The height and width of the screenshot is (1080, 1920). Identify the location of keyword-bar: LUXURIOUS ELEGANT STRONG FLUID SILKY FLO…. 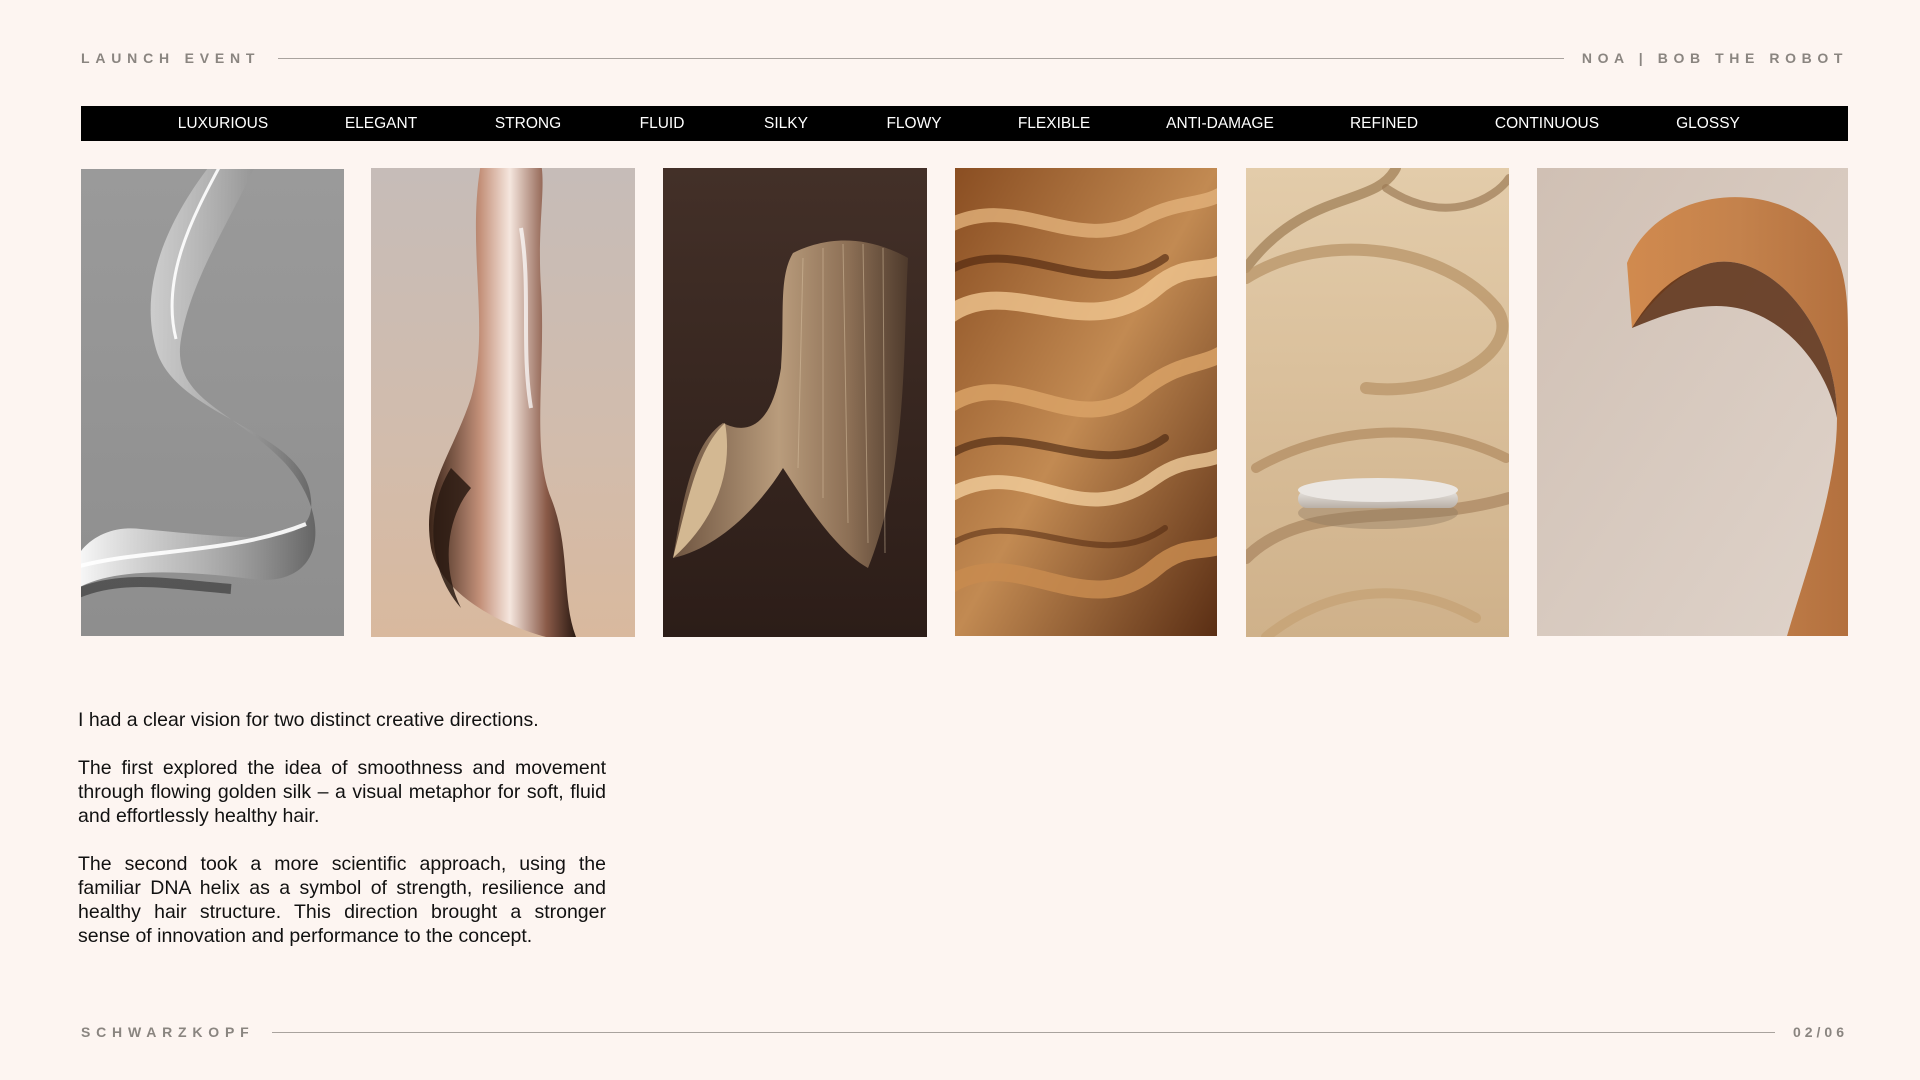
(964, 123).